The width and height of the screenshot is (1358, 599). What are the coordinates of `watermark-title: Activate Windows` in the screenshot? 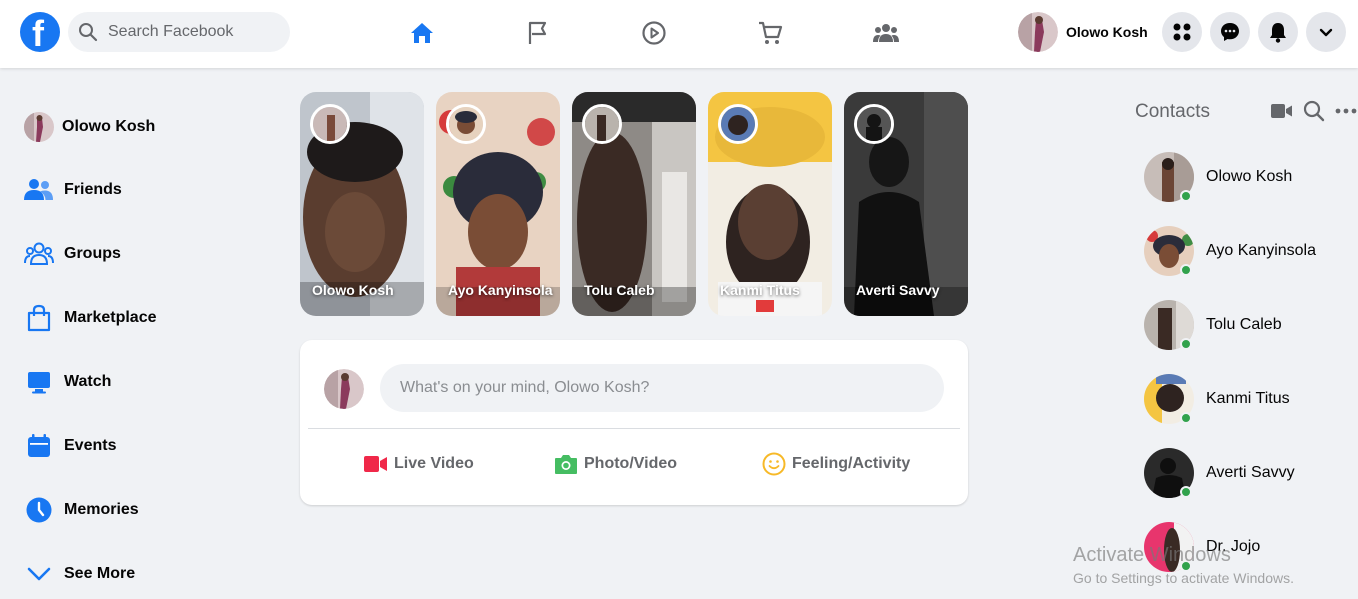 It's located at (1152, 555).